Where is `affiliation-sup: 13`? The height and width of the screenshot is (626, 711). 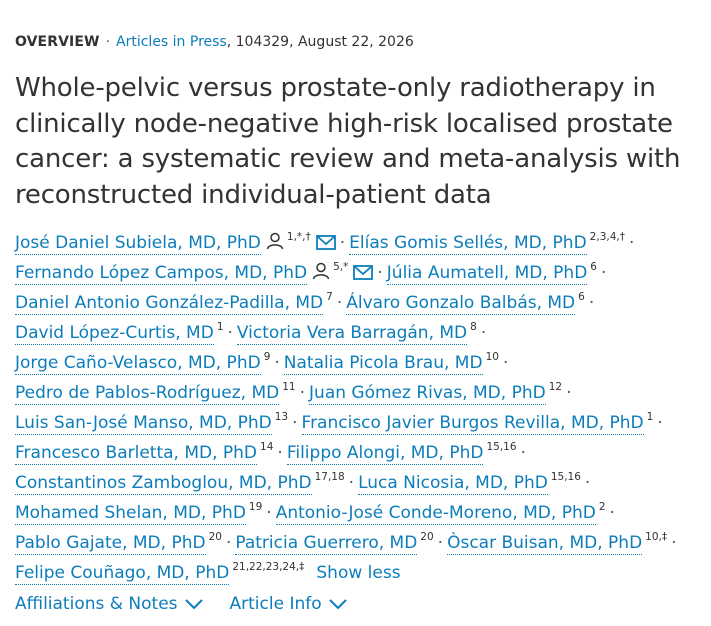 affiliation-sup: 13 is located at coordinates (281, 417).